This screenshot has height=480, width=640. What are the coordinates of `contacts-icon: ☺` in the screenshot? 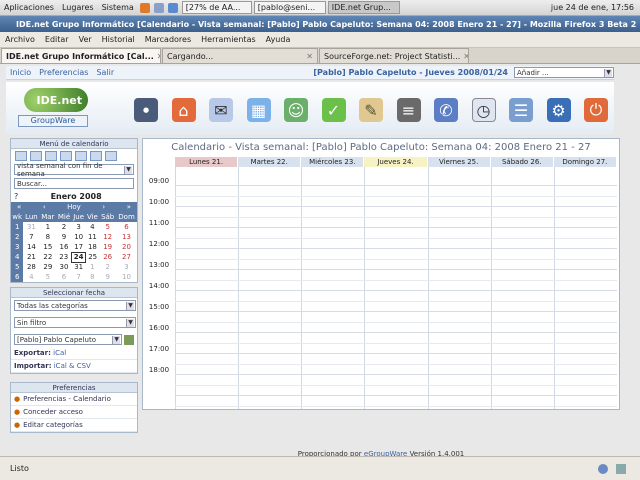 It's located at (296, 110).